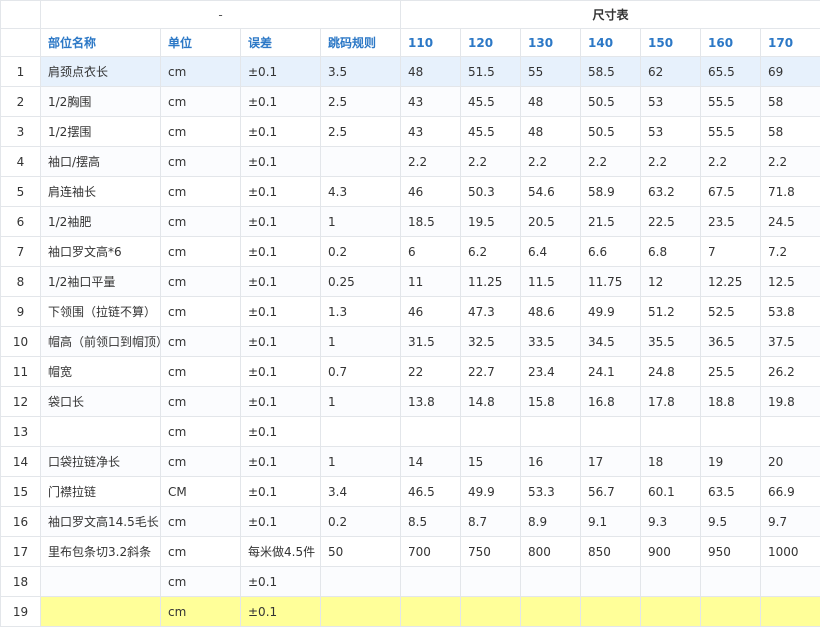 This screenshot has height=627, width=820. What do you see at coordinates (731, 462) in the screenshot?
I see `cell-size-160: 19` at bounding box center [731, 462].